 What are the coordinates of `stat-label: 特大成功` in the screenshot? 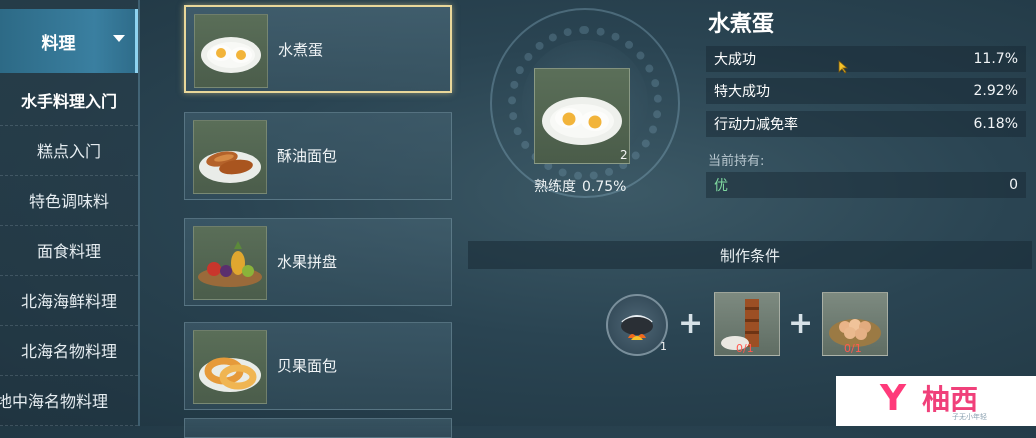 It's located at (742, 92).